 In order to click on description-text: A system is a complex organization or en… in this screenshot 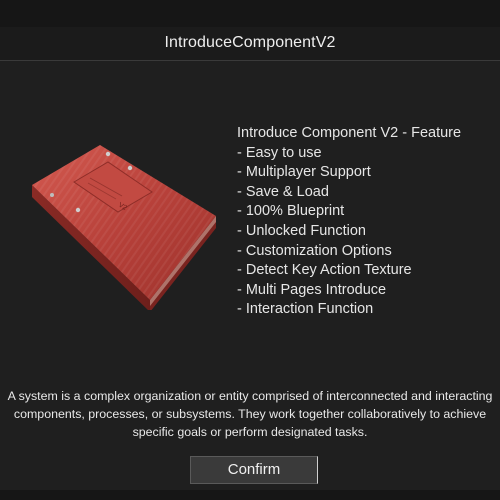, I will do `click(250, 414)`.